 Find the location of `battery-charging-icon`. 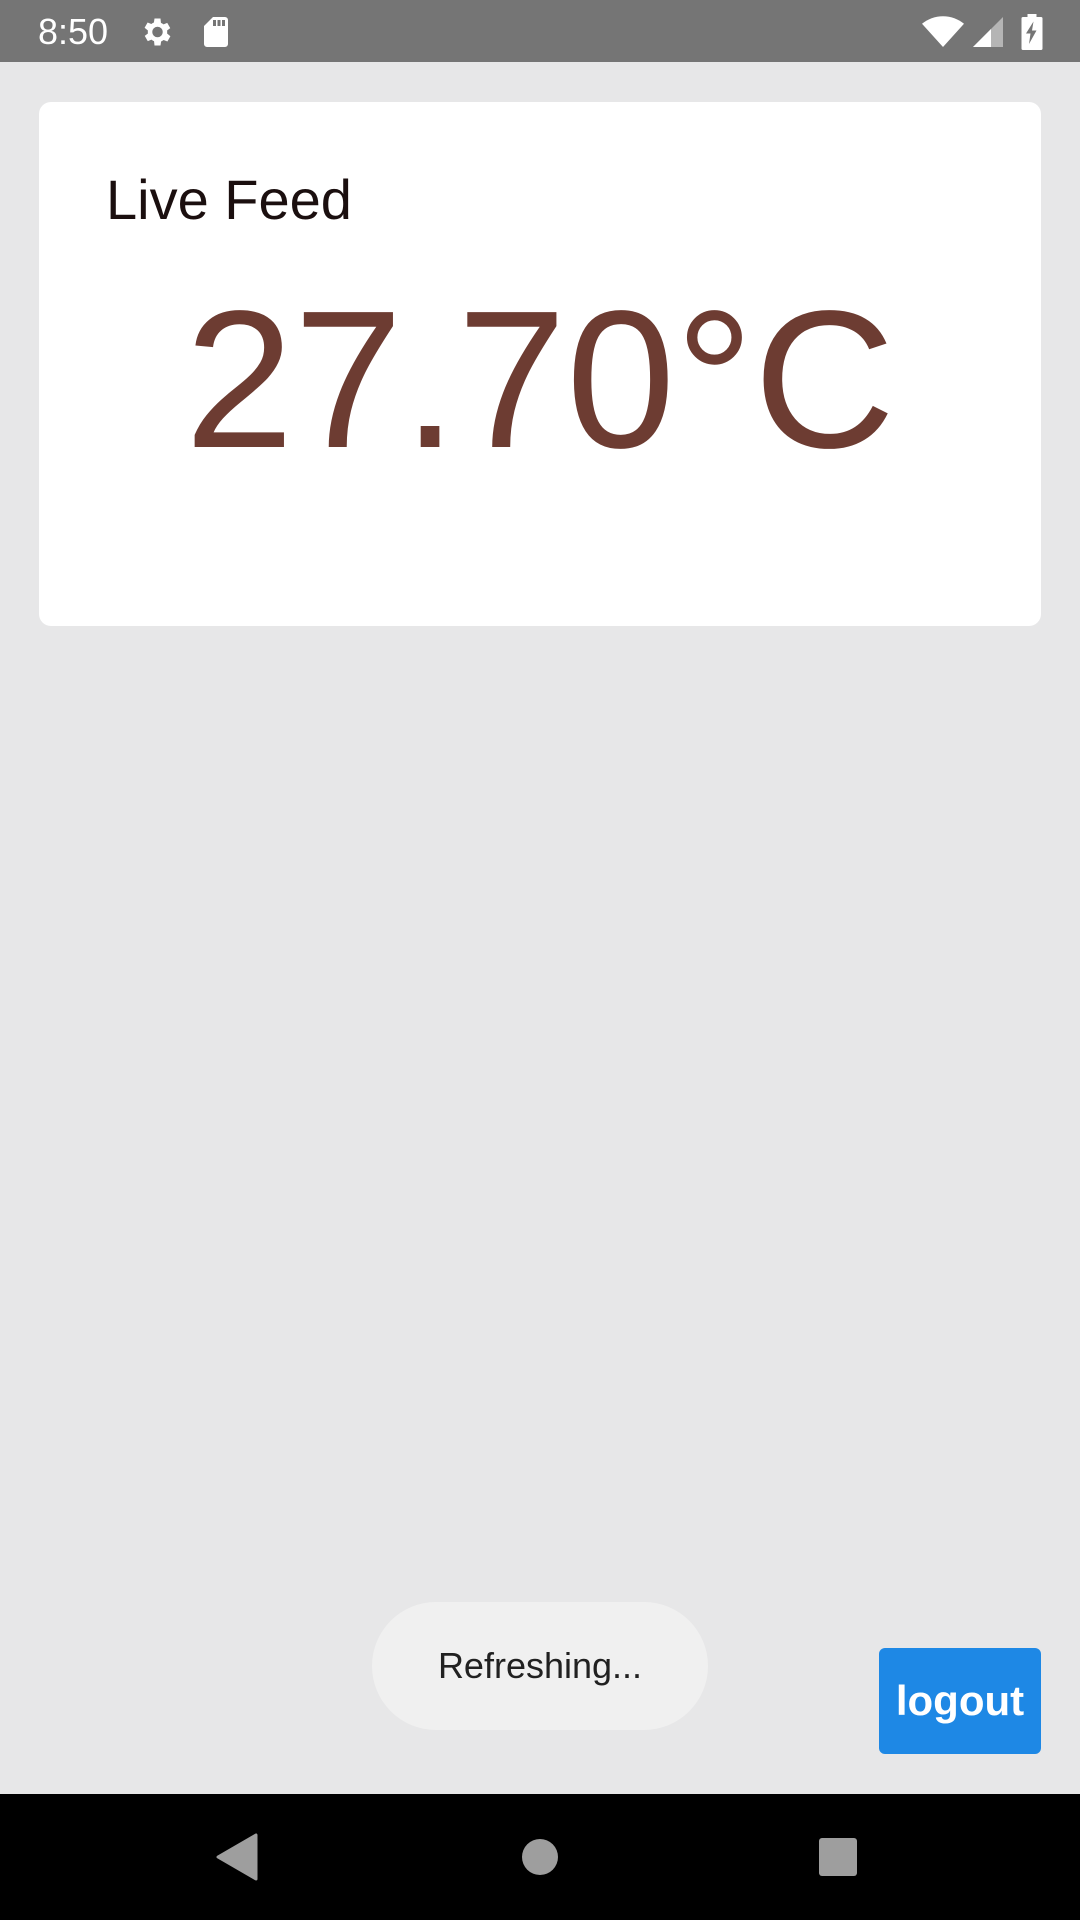

battery-charging-icon is located at coordinates (1032, 32).